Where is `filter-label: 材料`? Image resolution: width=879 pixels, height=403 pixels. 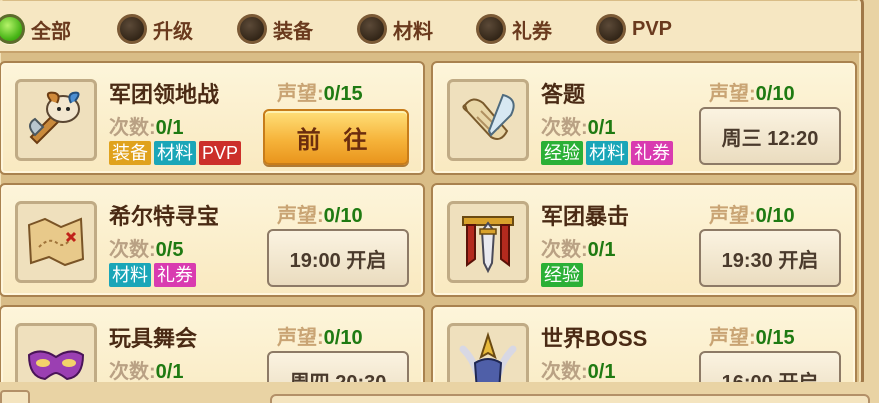 filter-label: 材料 is located at coordinates (413, 31).